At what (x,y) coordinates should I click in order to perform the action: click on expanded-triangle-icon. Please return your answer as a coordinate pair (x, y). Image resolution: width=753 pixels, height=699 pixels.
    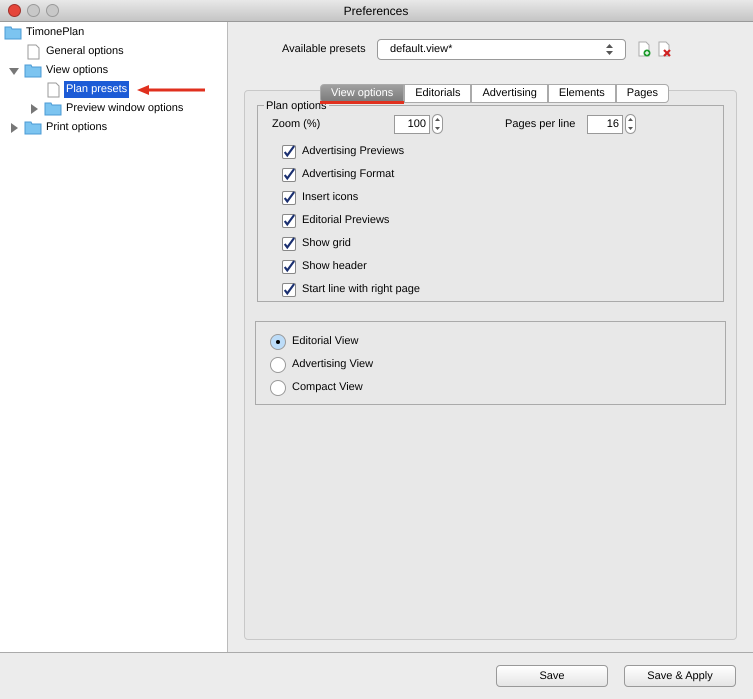
    Looking at the image, I should click on (14, 71).